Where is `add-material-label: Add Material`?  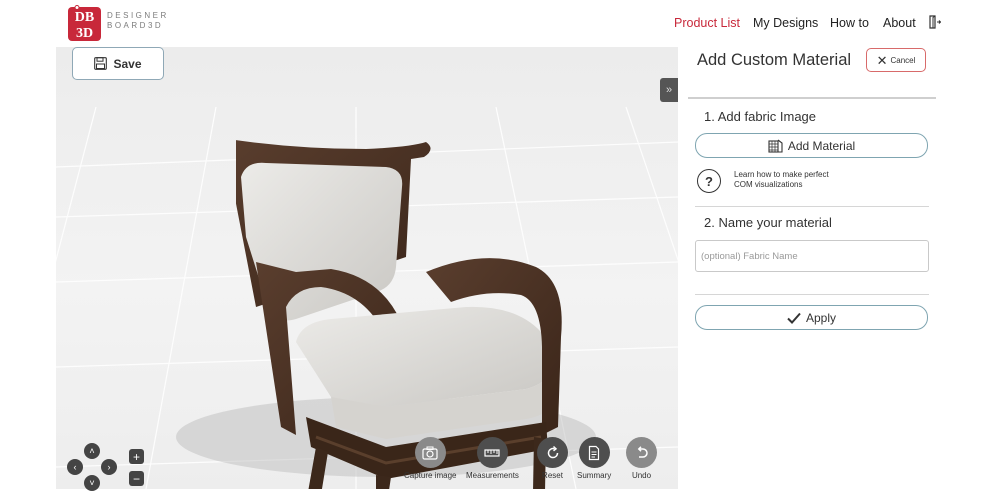
add-material-label: Add Material is located at coordinates (821, 145).